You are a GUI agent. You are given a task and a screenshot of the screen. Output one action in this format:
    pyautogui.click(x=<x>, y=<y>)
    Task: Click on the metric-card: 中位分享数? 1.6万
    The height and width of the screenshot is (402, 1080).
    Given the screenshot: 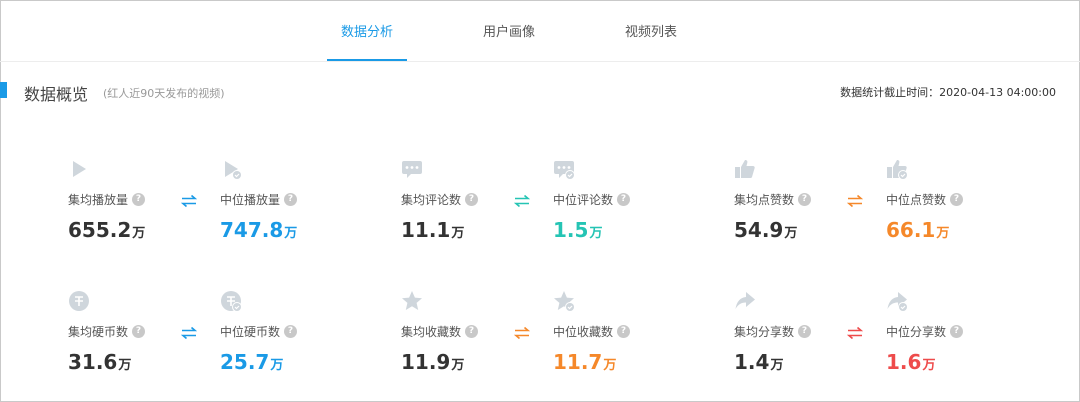 What is the action you would take?
    pyautogui.click(x=946, y=340)
    